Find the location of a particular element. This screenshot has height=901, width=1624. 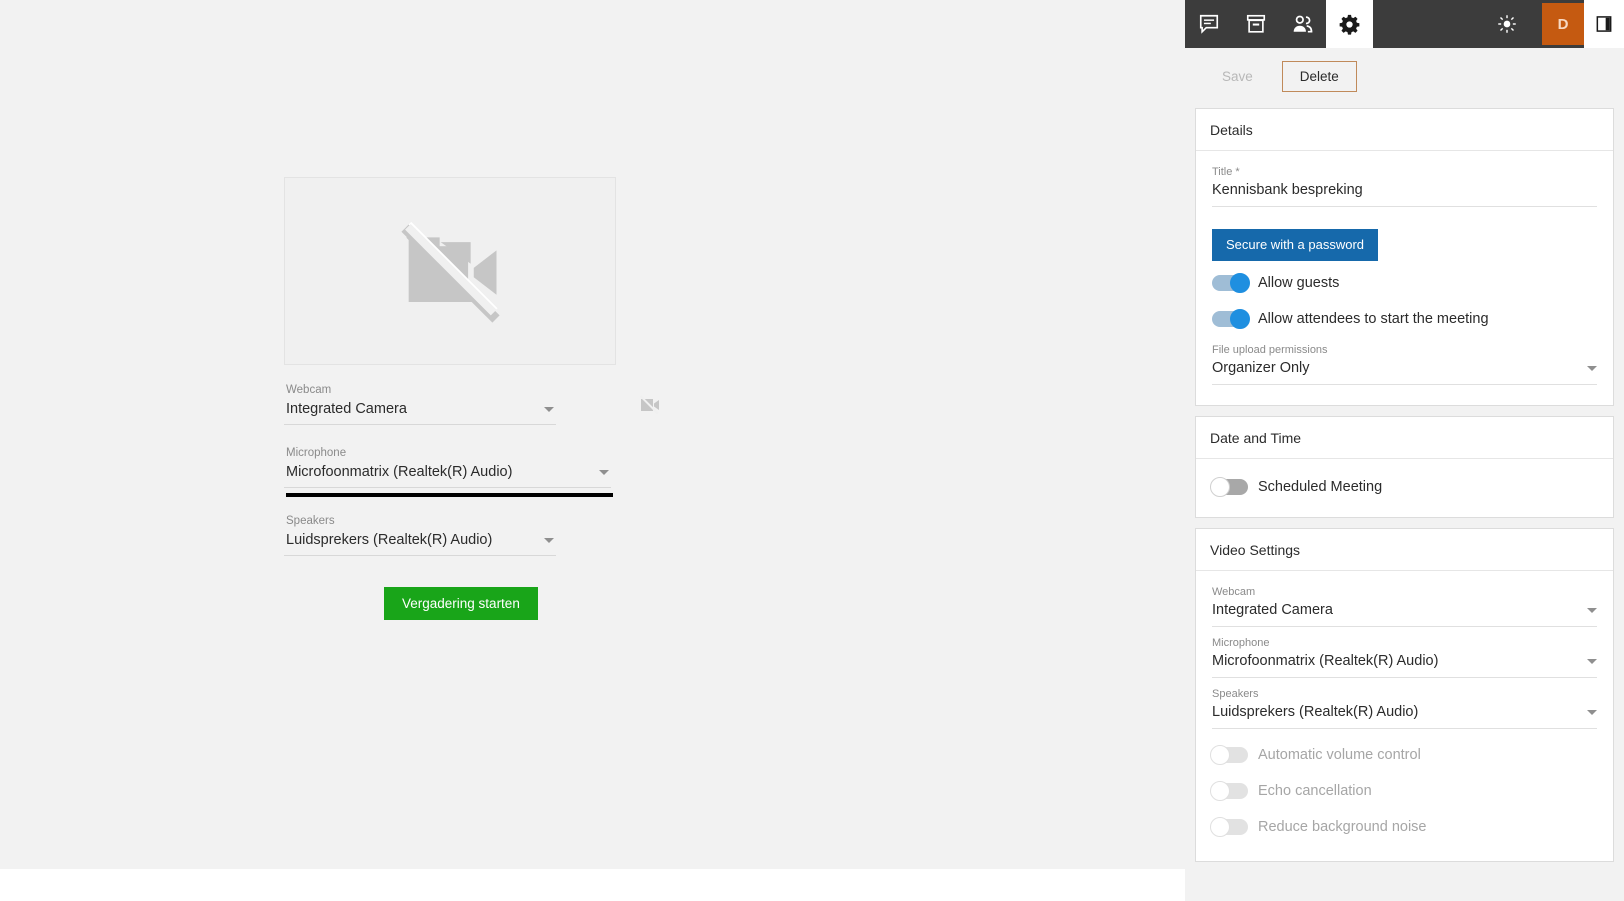

scheduled-meeting-row: Scheduled Meeting is located at coordinates (1403, 487).